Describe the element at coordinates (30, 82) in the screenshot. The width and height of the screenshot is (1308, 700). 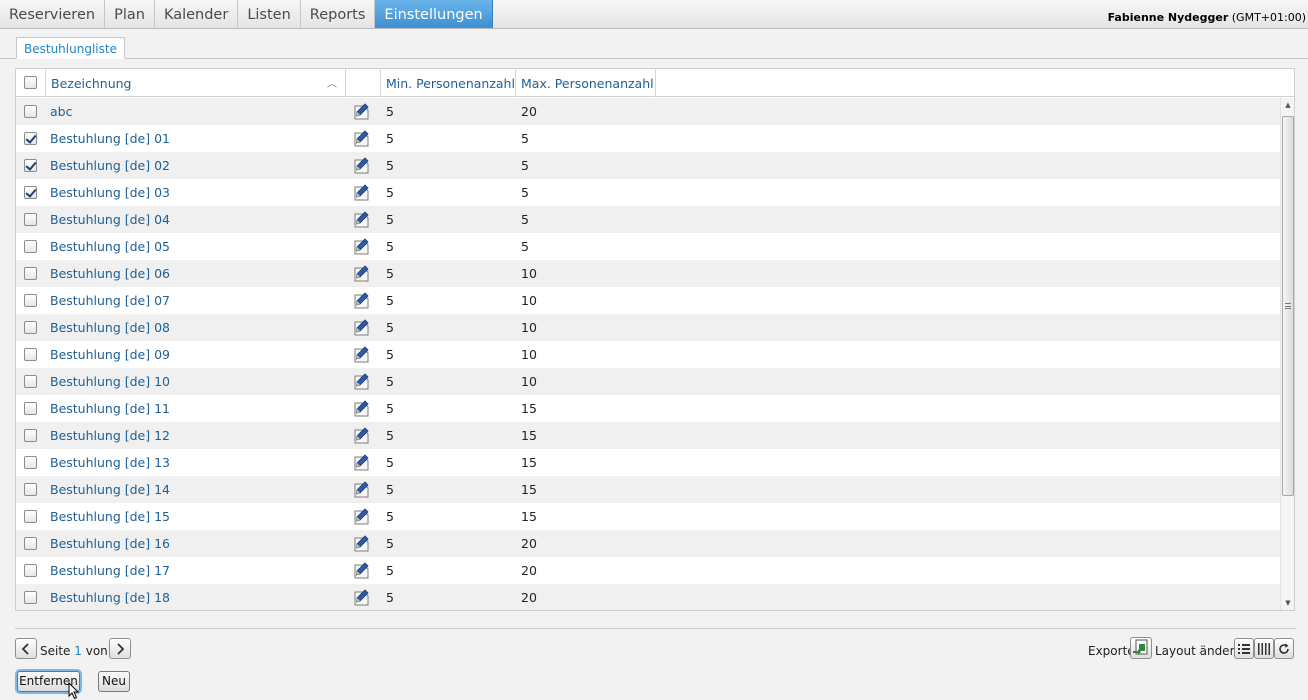
I see `select-all-checkbox` at that location.